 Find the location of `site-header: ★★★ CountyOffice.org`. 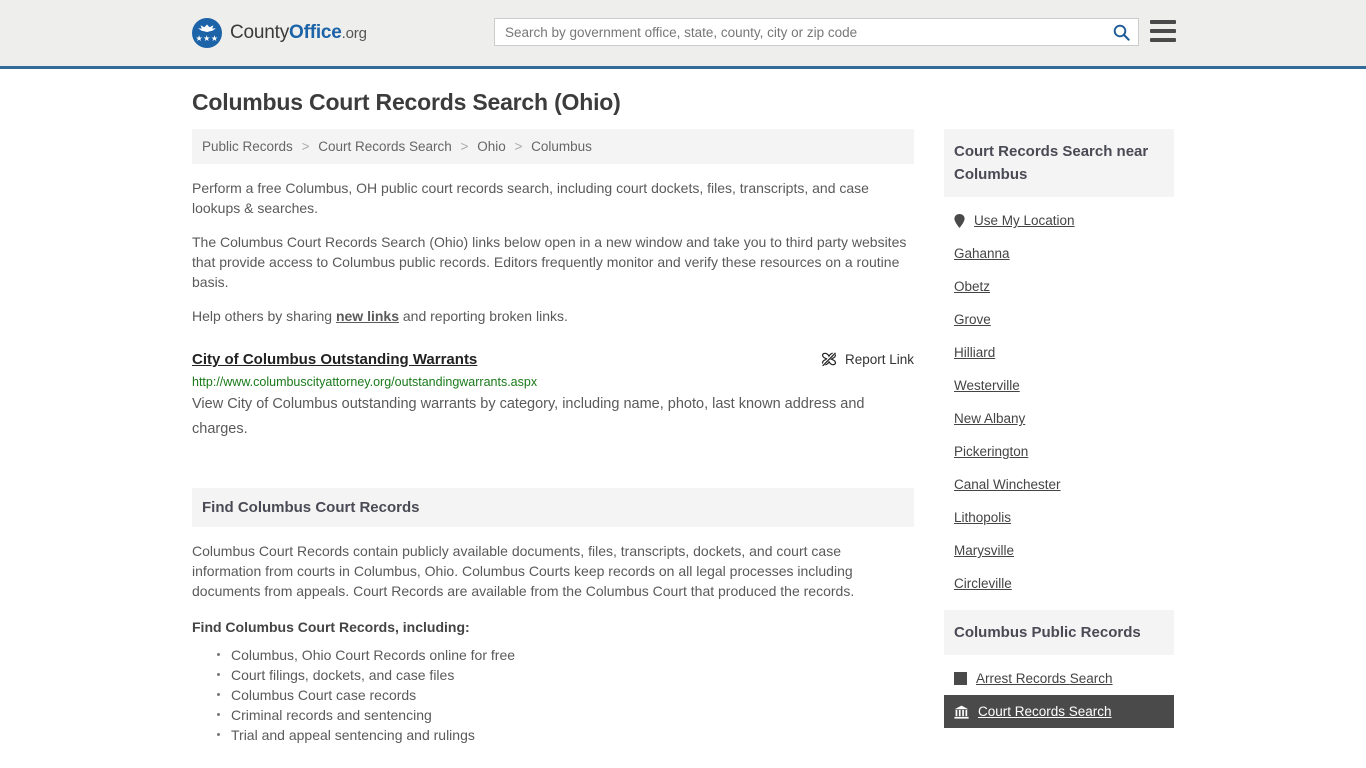

site-header: ★★★ CountyOffice.org is located at coordinates (683, 34).